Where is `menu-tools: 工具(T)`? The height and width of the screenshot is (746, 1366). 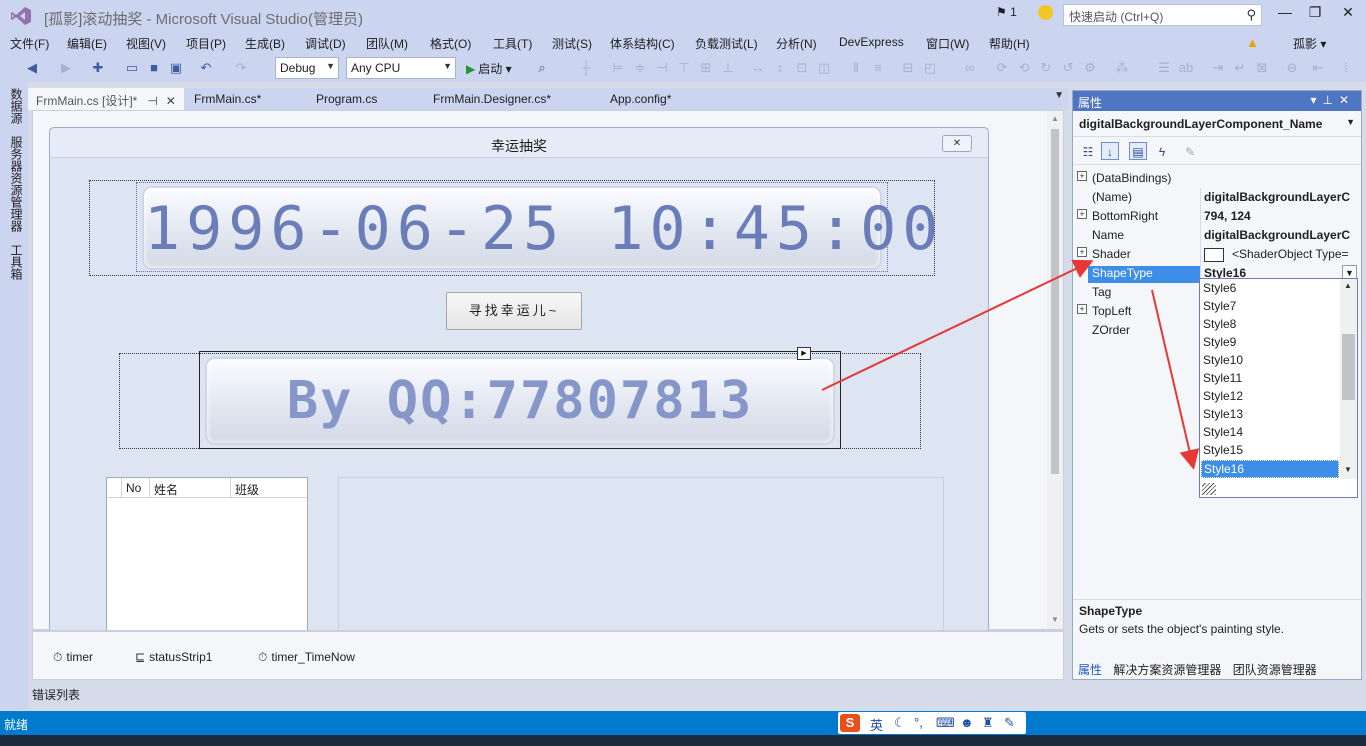 menu-tools: 工具(T) is located at coordinates (512, 43).